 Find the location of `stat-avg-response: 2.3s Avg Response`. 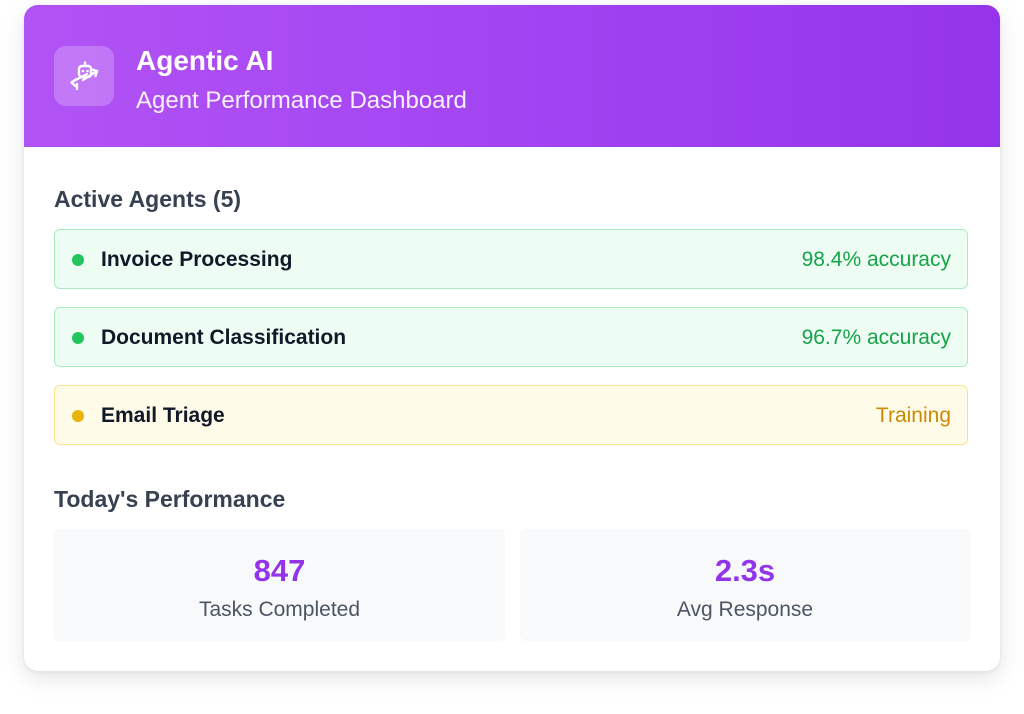

stat-avg-response: 2.3s Avg Response is located at coordinates (745, 585).